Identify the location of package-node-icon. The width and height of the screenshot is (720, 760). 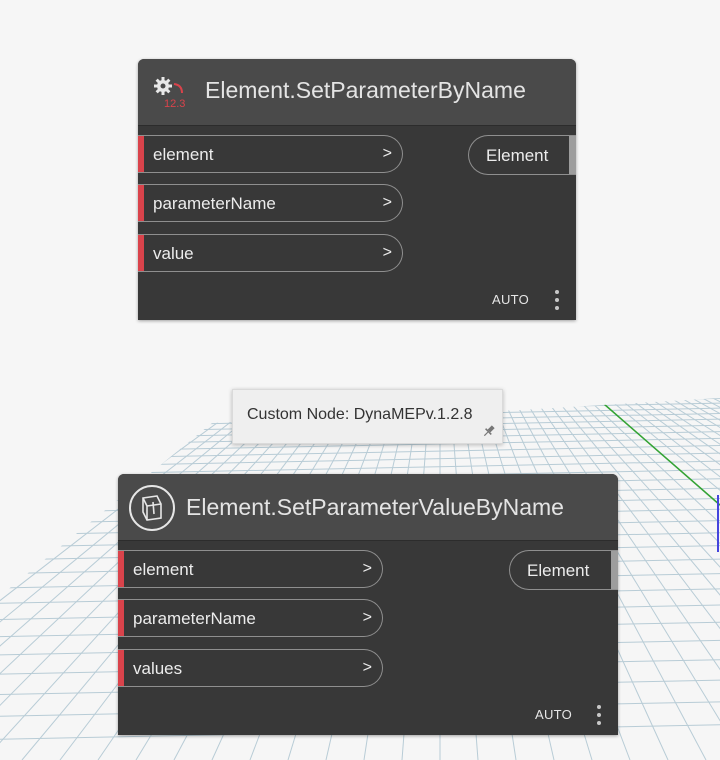
(152, 508).